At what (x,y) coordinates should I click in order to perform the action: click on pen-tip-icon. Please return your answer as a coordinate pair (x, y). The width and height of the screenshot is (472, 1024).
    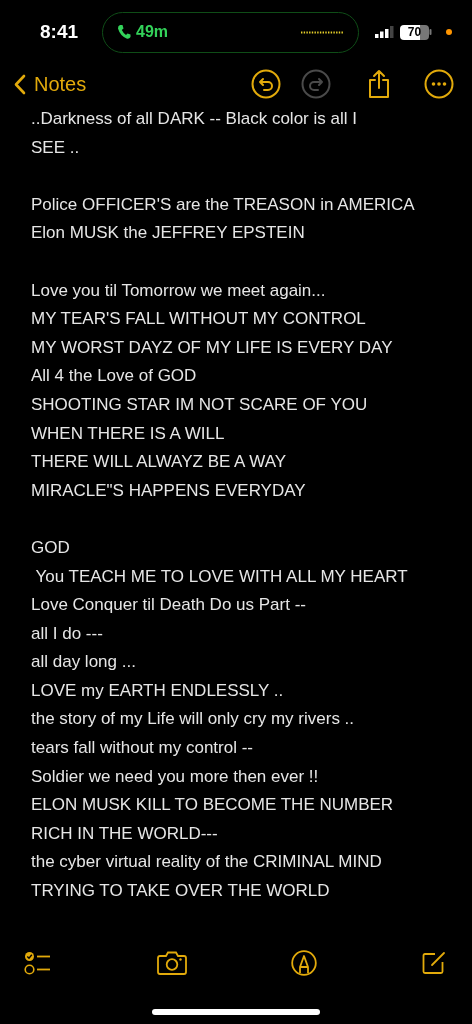
    Looking at the image, I should click on (304, 963).